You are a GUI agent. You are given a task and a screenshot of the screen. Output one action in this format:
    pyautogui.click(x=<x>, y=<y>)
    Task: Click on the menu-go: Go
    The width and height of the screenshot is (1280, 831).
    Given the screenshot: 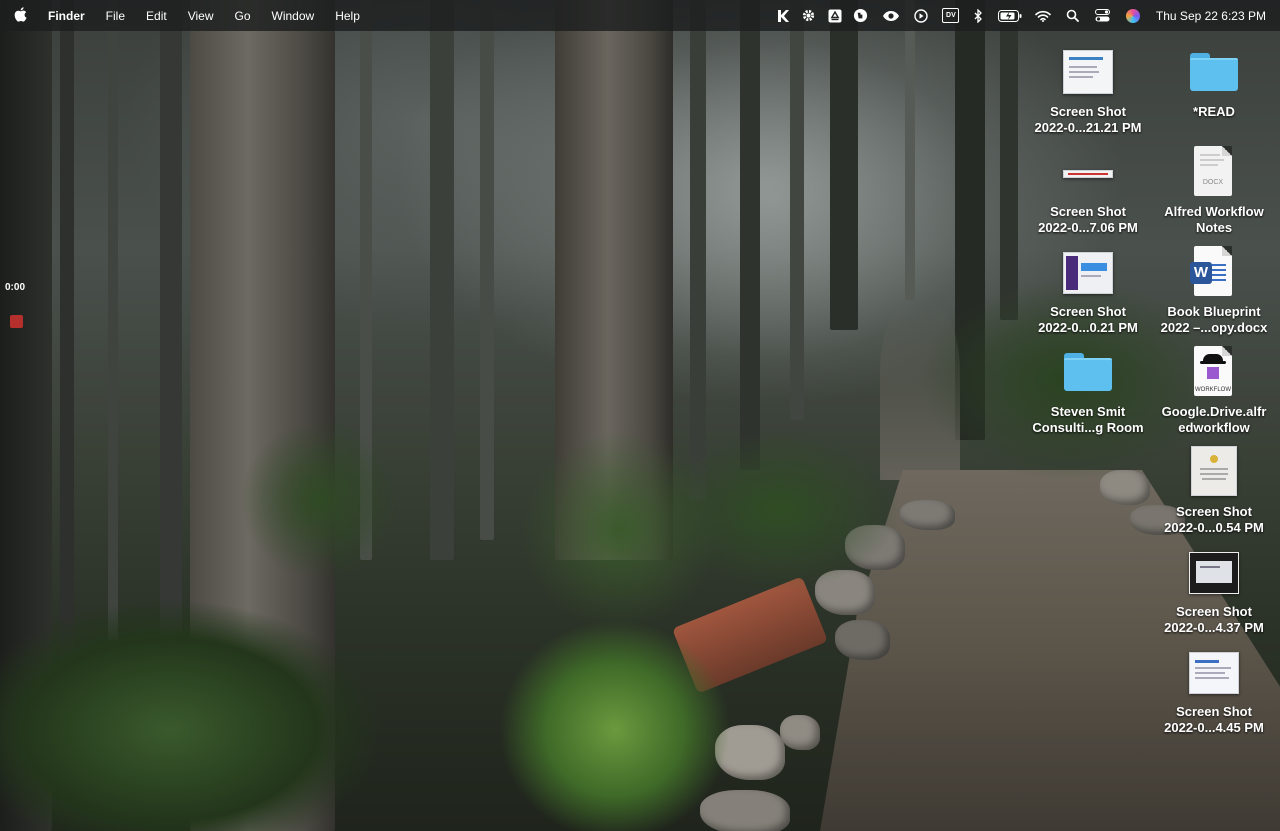 What is the action you would take?
    pyautogui.click(x=243, y=16)
    